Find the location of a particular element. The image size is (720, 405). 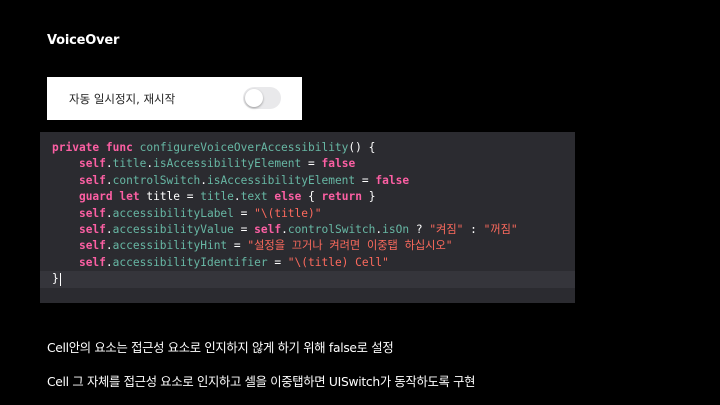

code-token: else is located at coordinates (288, 197).